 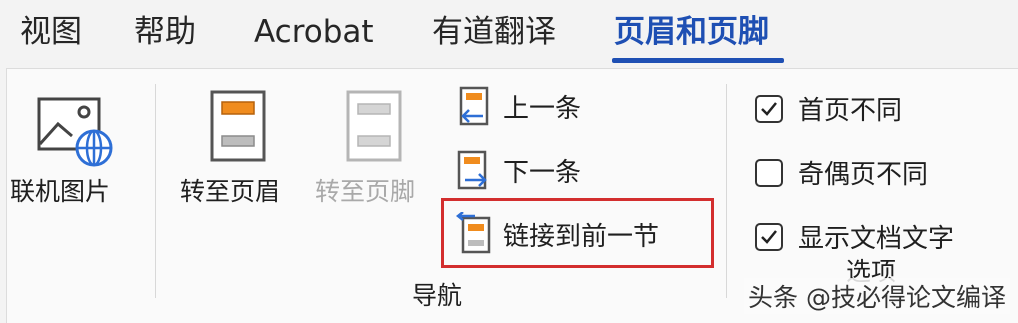 I want to click on goto-header-label: 转至页眉, so click(x=230, y=191).